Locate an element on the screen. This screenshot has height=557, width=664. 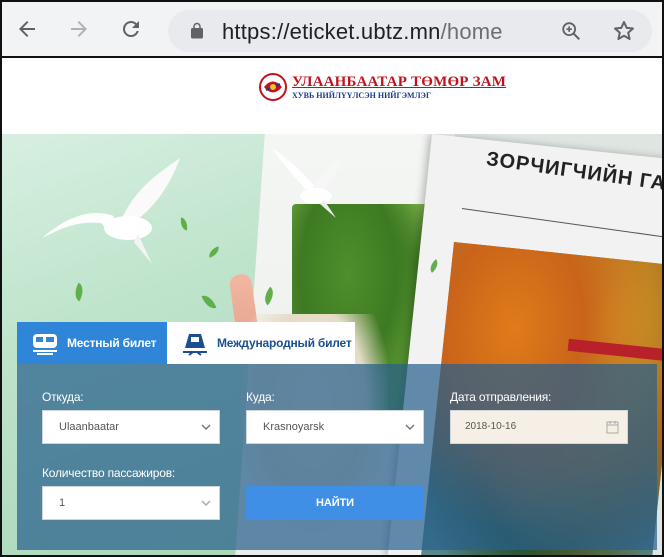
from-value: Ulaanbaatar is located at coordinates (89, 427).